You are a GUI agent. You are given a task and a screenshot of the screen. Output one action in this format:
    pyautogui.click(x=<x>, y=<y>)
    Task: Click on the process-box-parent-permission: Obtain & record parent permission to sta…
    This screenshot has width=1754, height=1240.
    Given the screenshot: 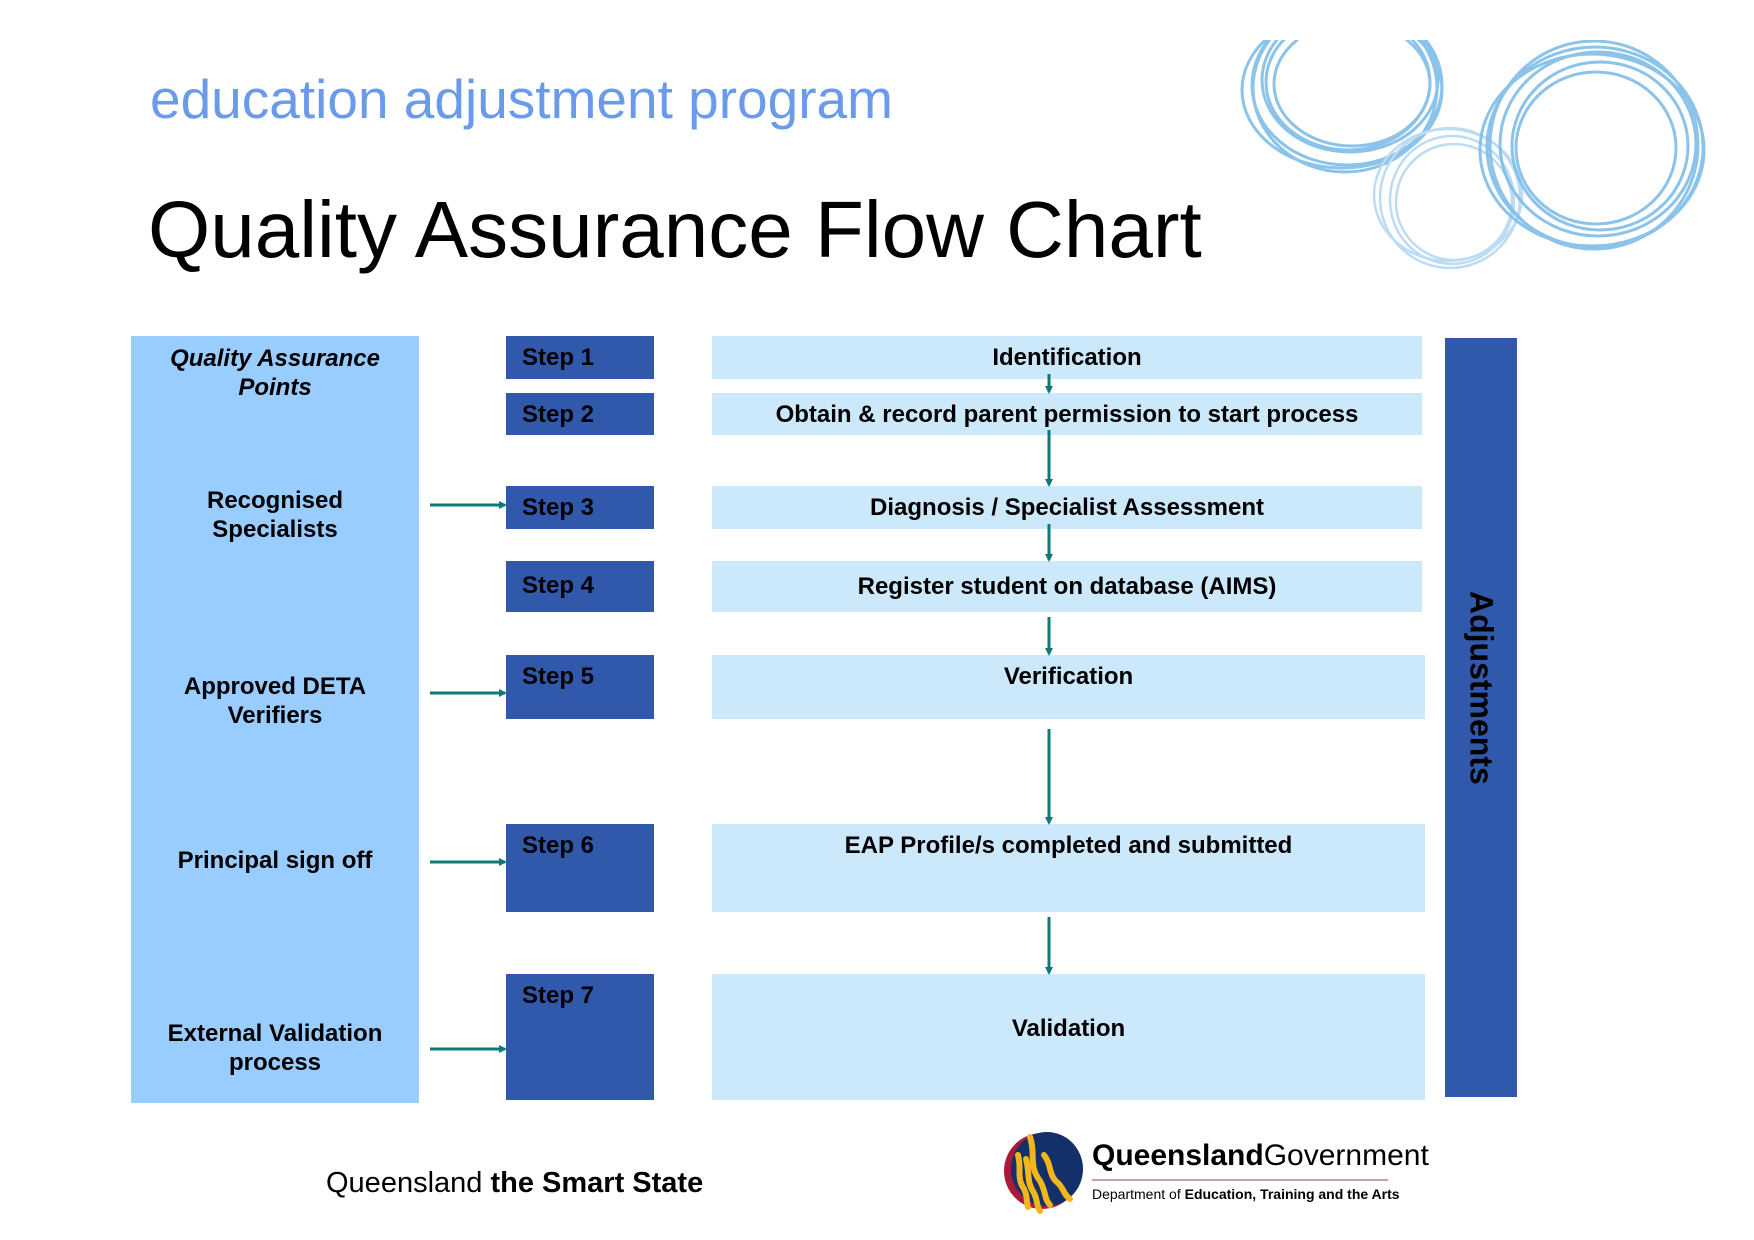 What is the action you would take?
    pyautogui.click(x=1067, y=414)
    